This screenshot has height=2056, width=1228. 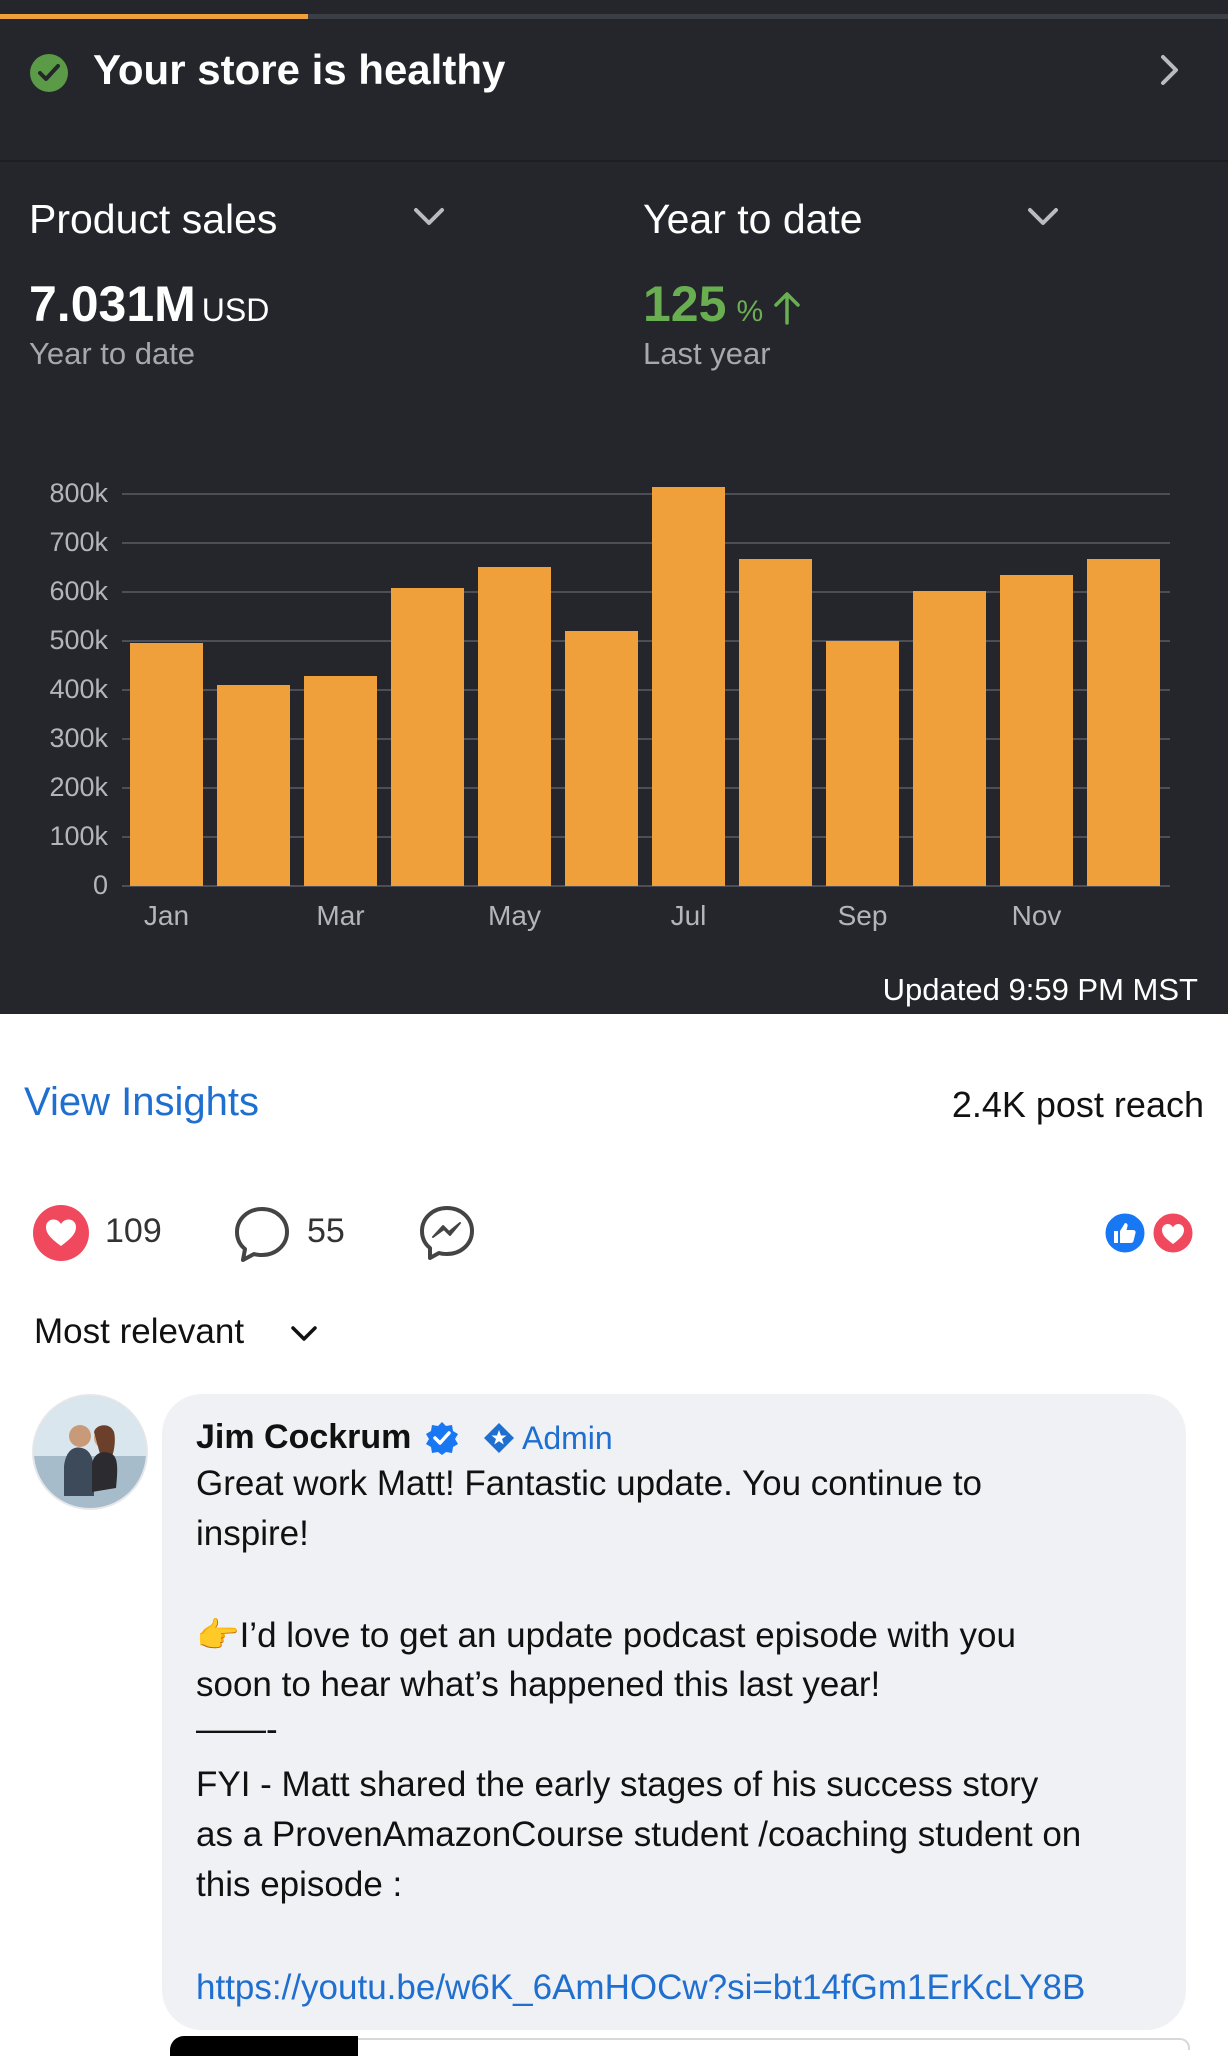 What do you see at coordinates (253, 785) in the screenshot?
I see `chart-bar-feb` at bounding box center [253, 785].